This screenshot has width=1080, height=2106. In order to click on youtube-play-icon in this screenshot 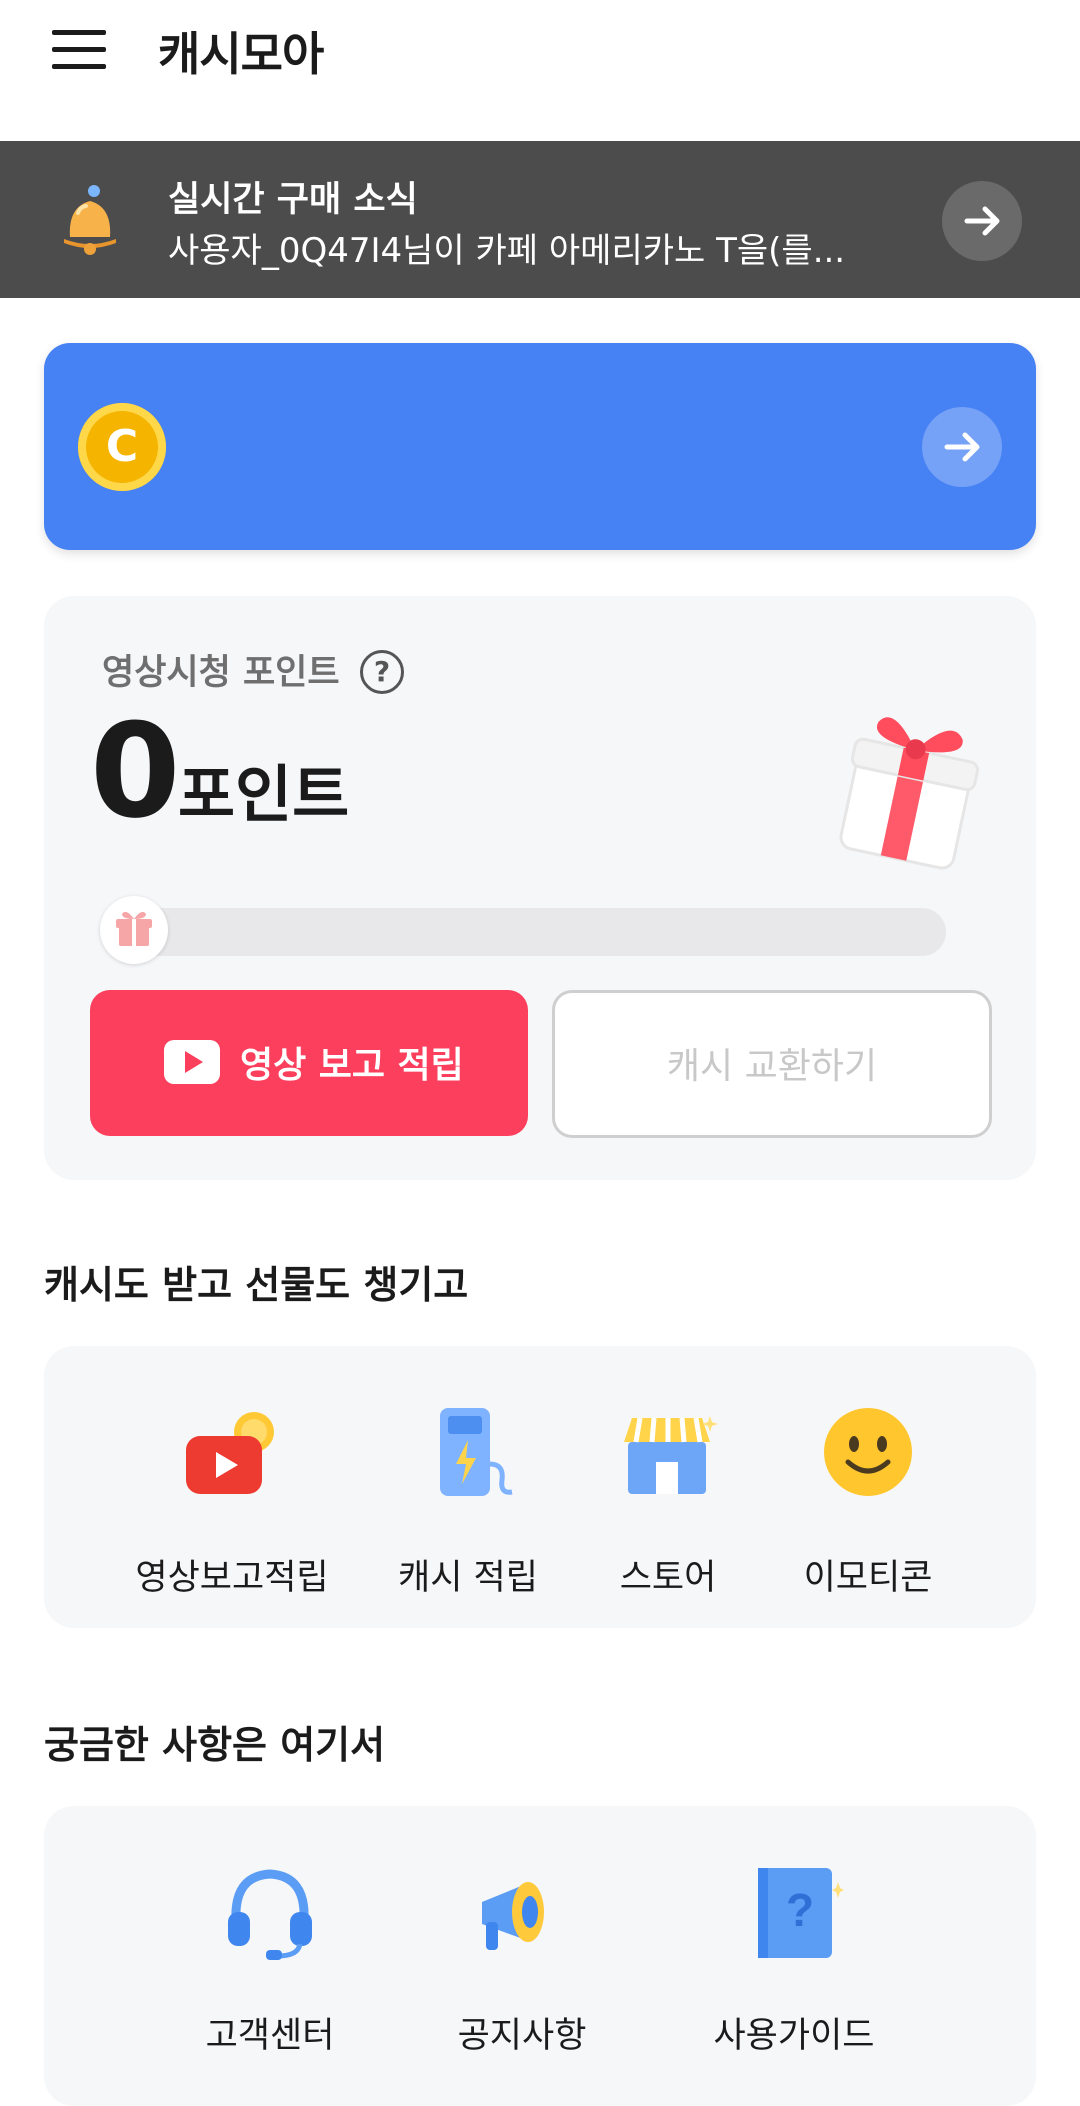, I will do `click(192, 1062)`.